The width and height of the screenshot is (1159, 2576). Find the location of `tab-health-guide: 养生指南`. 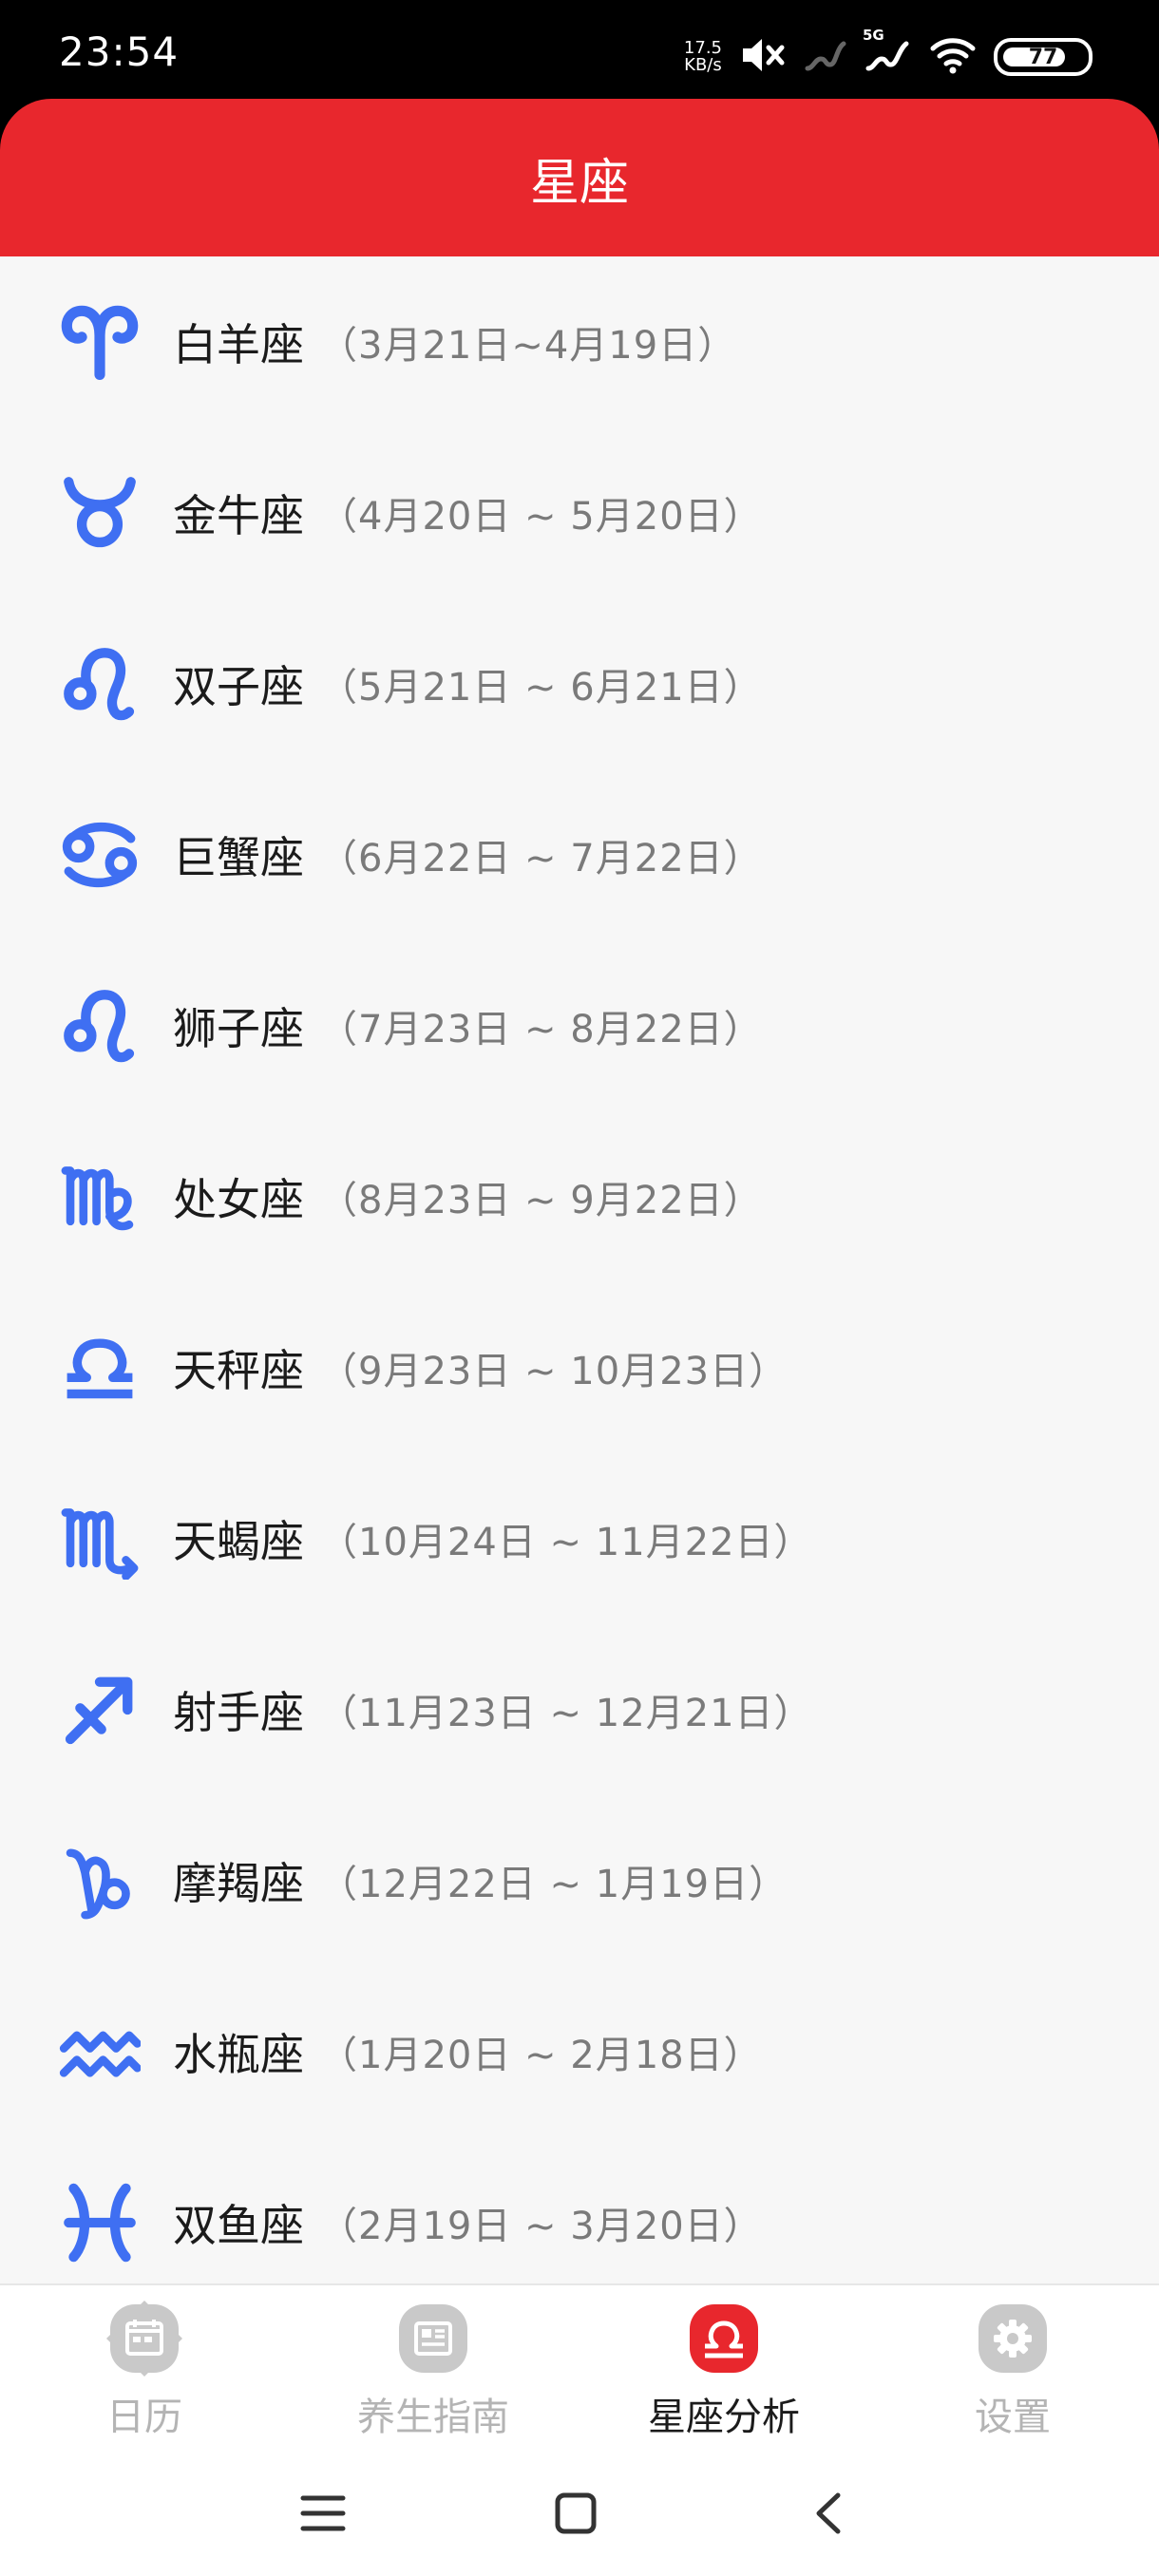

tab-health-guide: 养生指南 is located at coordinates (433, 2375).